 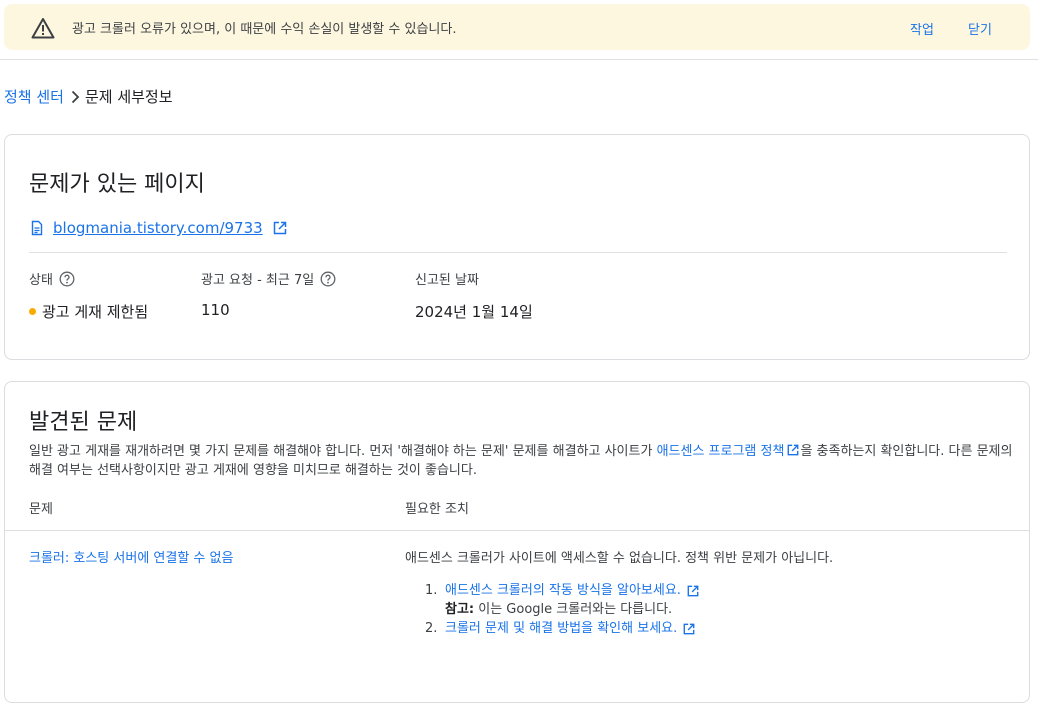 I want to click on breadcrumb-policy-center-link: 정책 센터, so click(x=34, y=96).